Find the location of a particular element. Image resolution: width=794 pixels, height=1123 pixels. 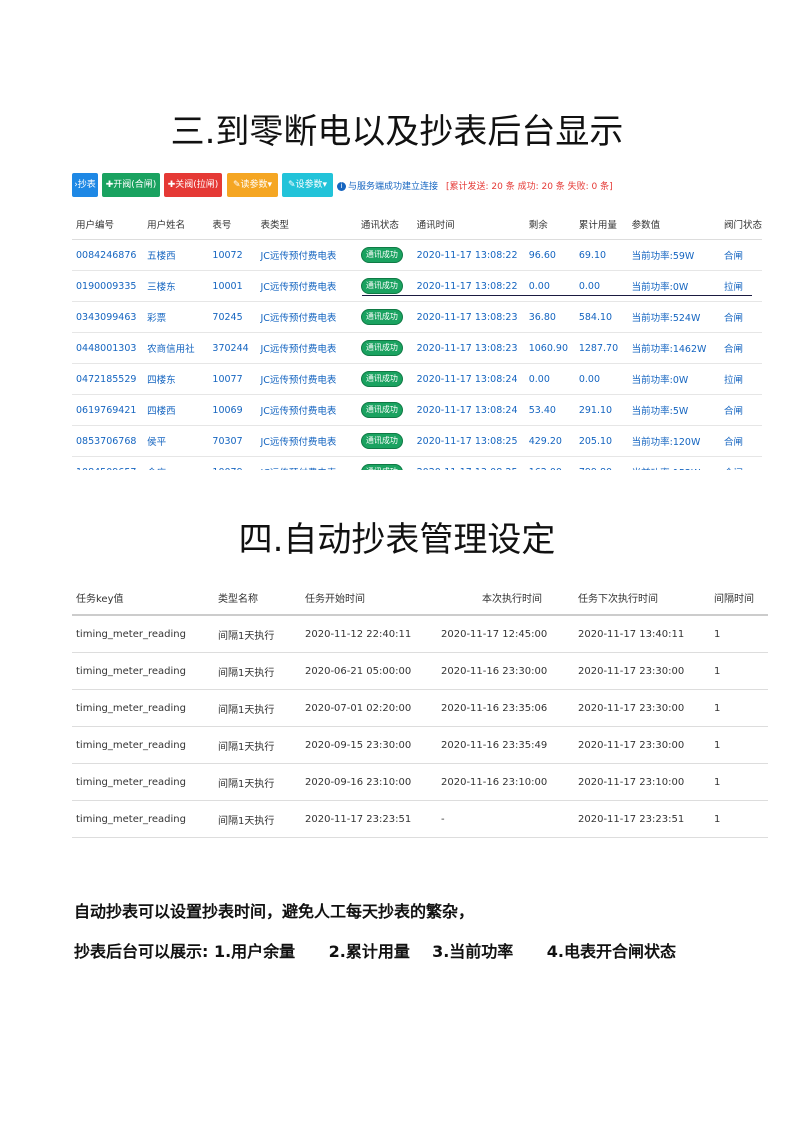

set-params-button: ✎设参数▾ is located at coordinates (307, 185).